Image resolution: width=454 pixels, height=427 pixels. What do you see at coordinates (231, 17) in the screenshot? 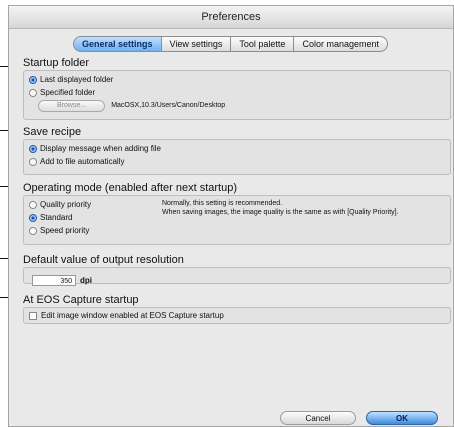
I see `window-title: Preferences` at bounding box center [231, 17].